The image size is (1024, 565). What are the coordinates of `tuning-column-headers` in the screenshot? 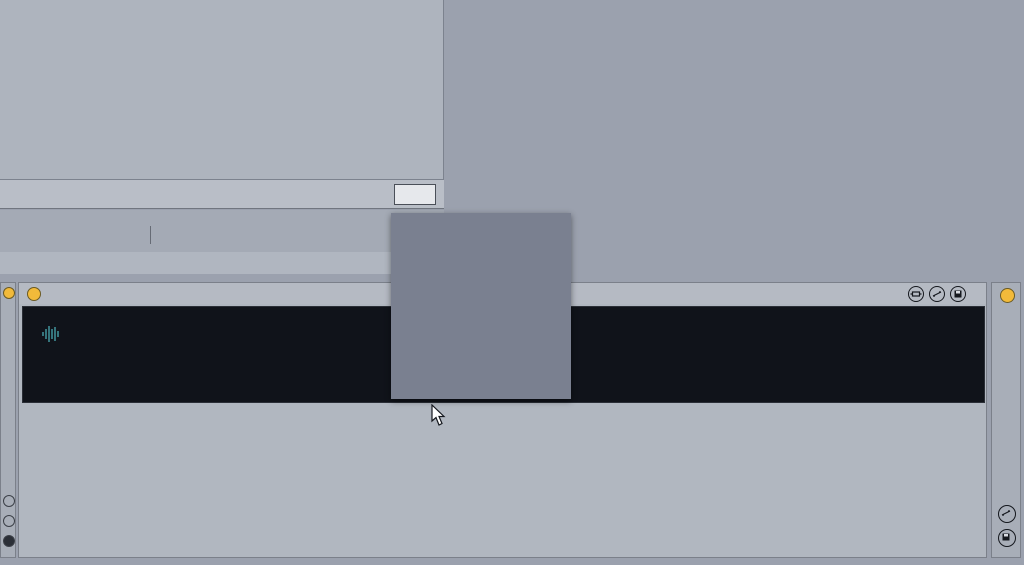 It's located at (222, 236).